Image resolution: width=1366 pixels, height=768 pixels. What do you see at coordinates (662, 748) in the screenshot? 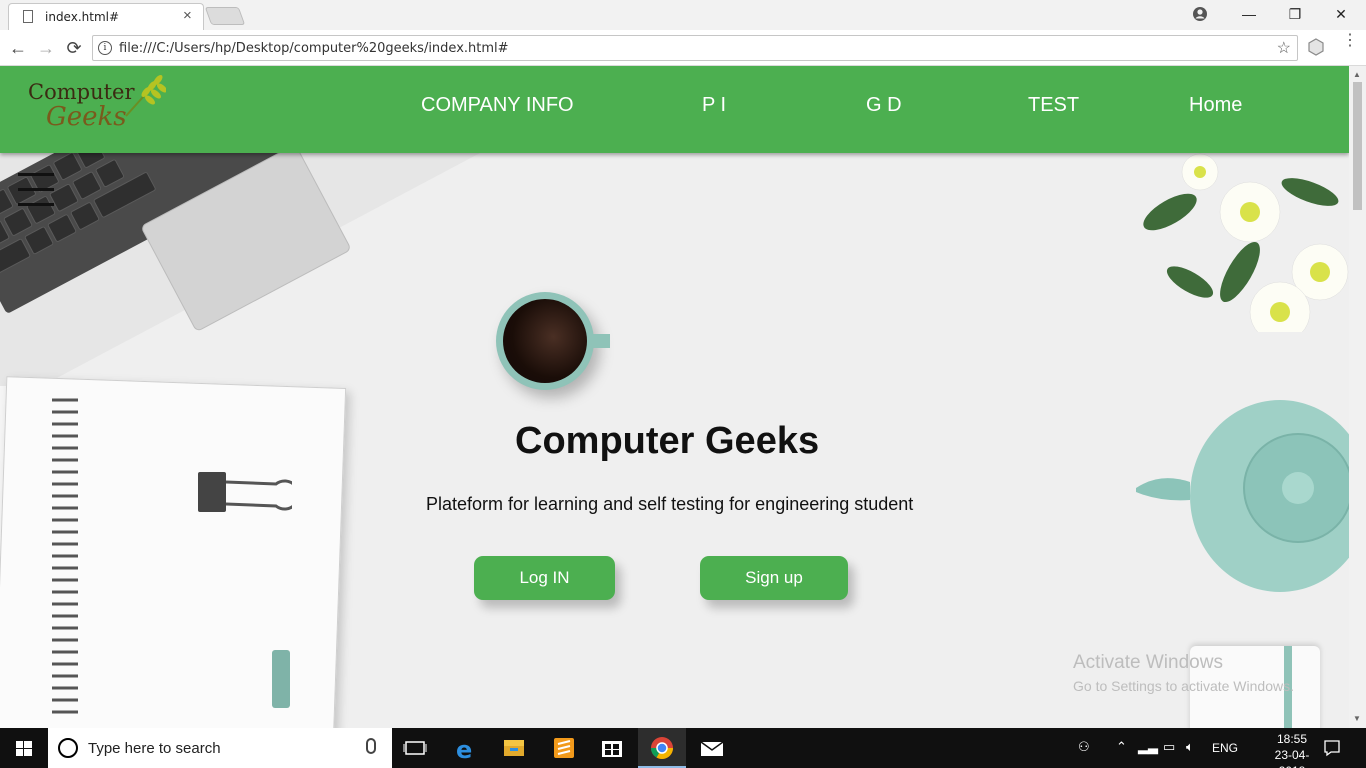
I see `chrome-icon` at bounding box center [662, 748].